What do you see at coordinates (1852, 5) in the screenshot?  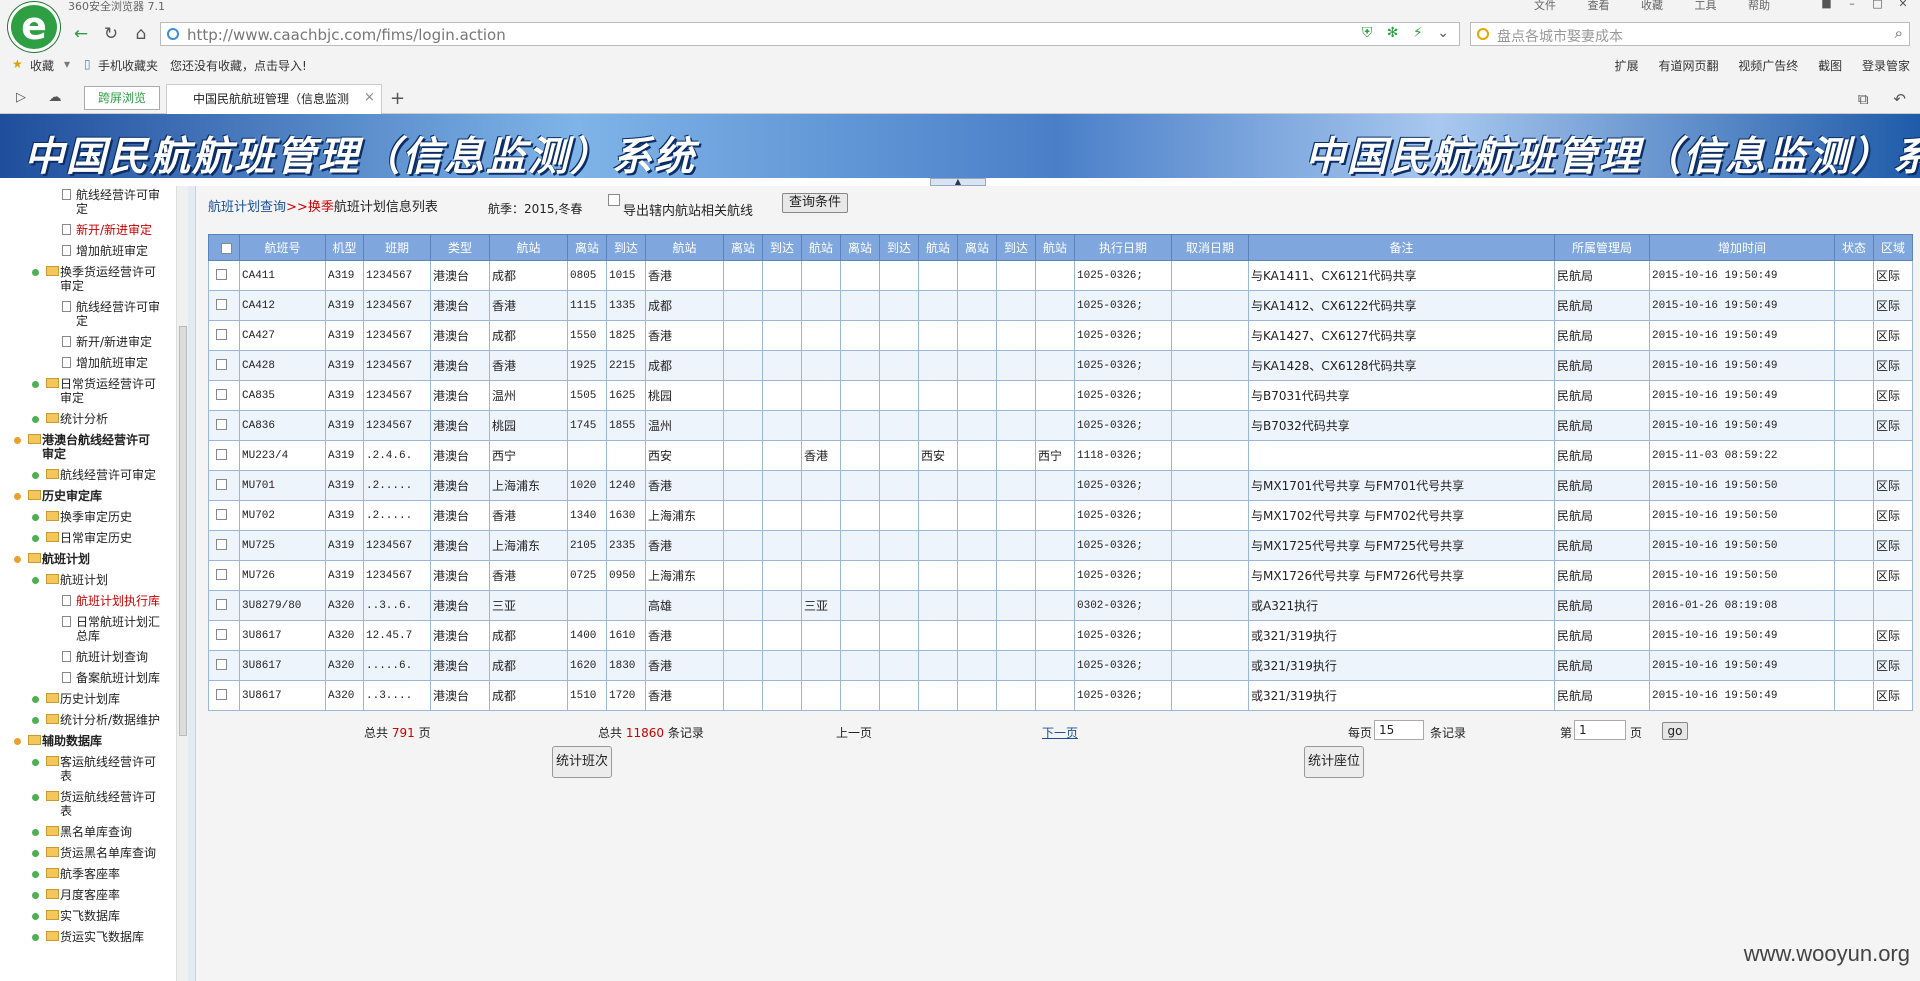 I see `minimize-icon: –` at bounding box center [1852, 5].